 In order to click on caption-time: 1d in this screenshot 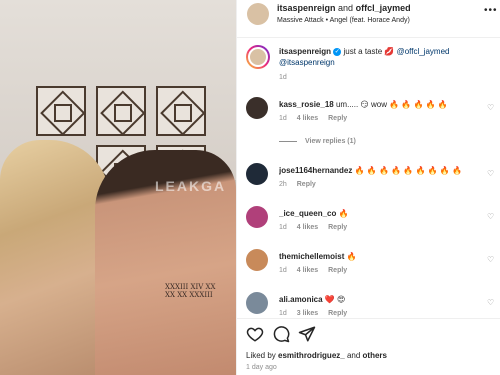, I will do `click(283, 77)`.